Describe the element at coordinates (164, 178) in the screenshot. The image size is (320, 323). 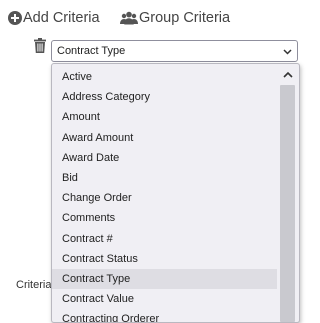
I see `dropdown-option: Bid` at that location.